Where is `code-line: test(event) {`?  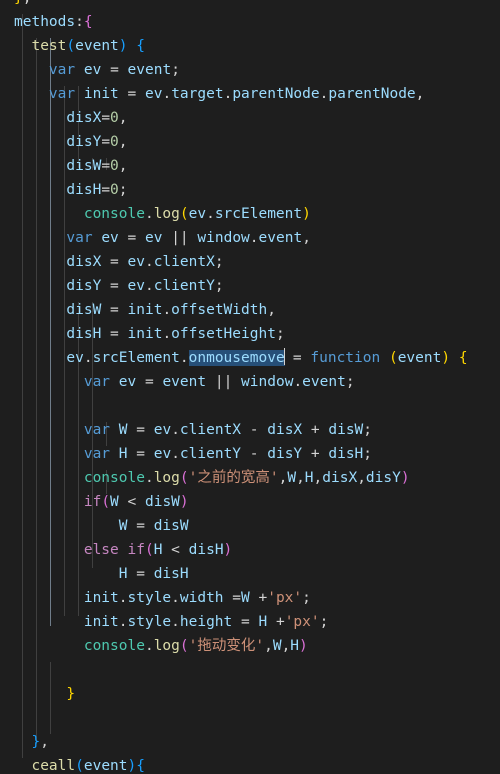
code-line: test(event) { is located at coordinates (250, 46).